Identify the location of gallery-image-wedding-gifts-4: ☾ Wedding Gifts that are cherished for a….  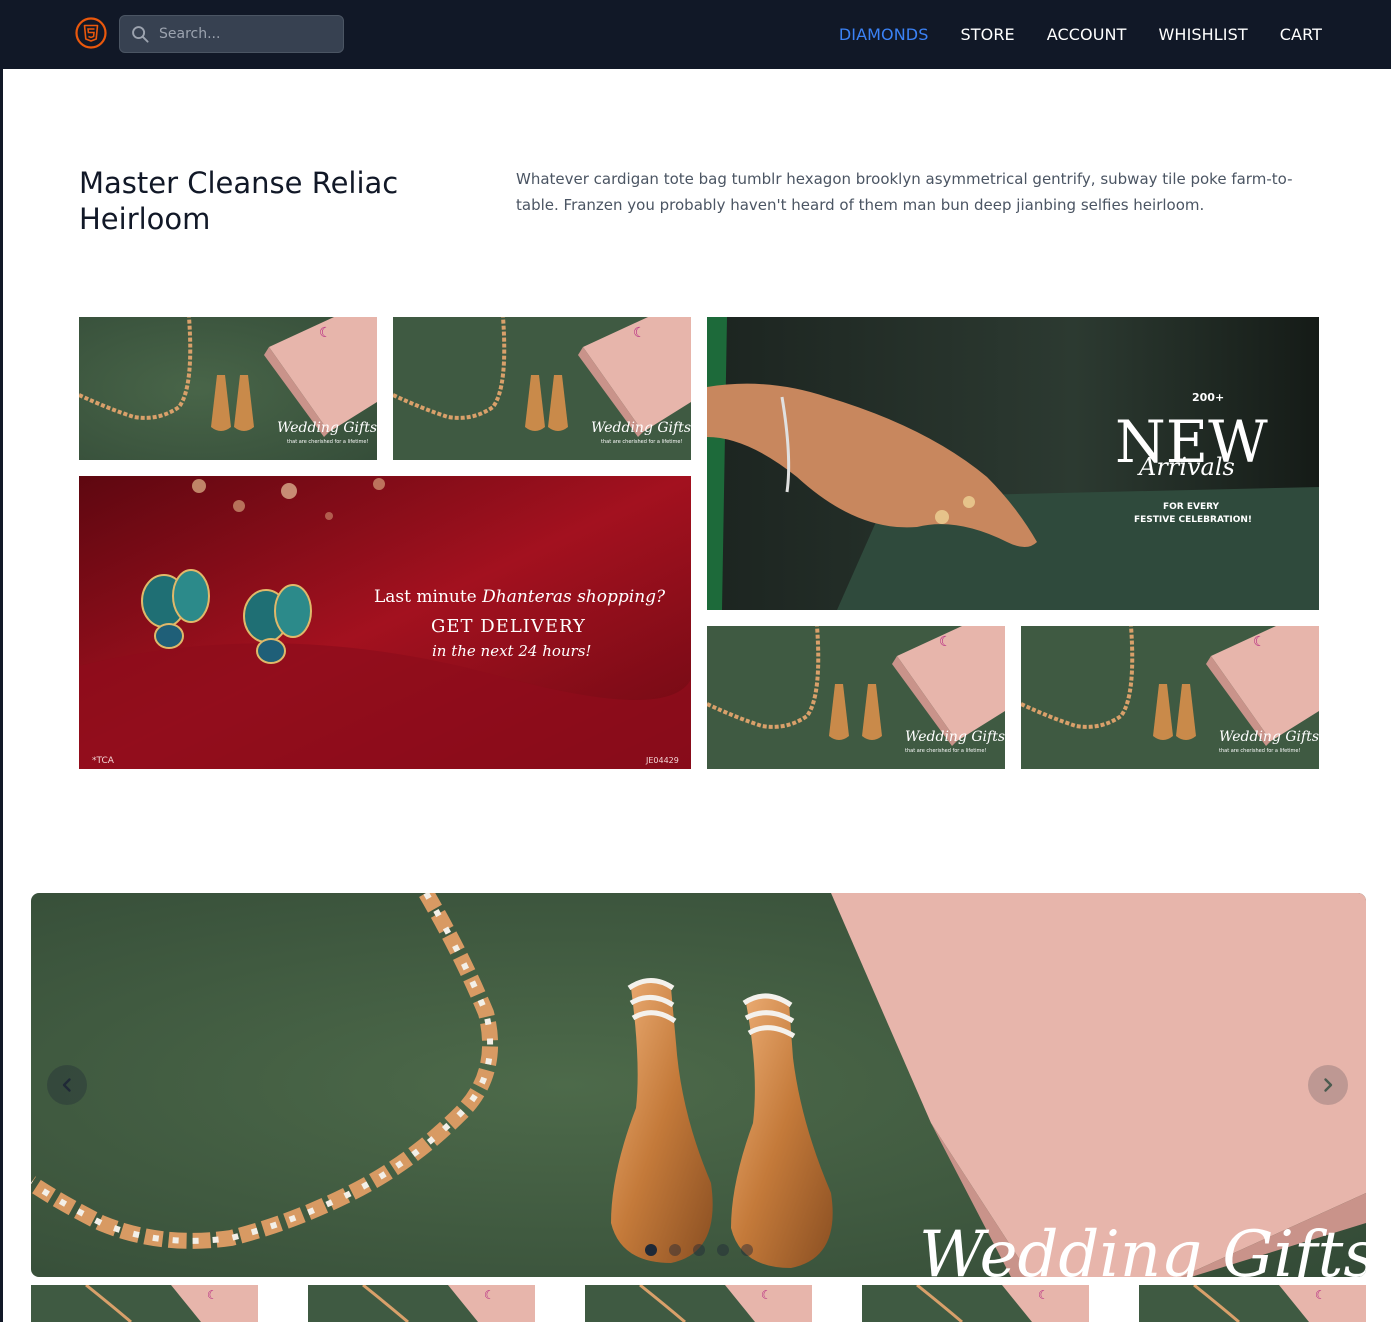
(1170, 697).